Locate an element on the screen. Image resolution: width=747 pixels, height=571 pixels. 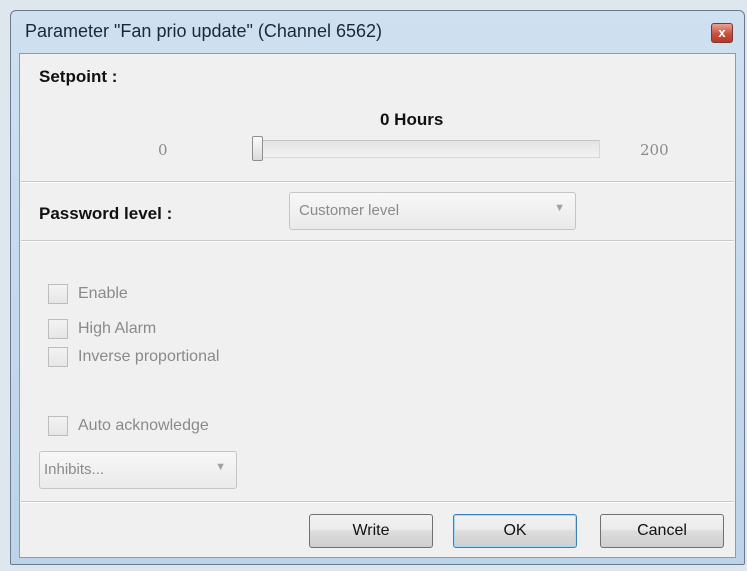
setpoint-label: Setpoint : is located at coordinates (78, 76).